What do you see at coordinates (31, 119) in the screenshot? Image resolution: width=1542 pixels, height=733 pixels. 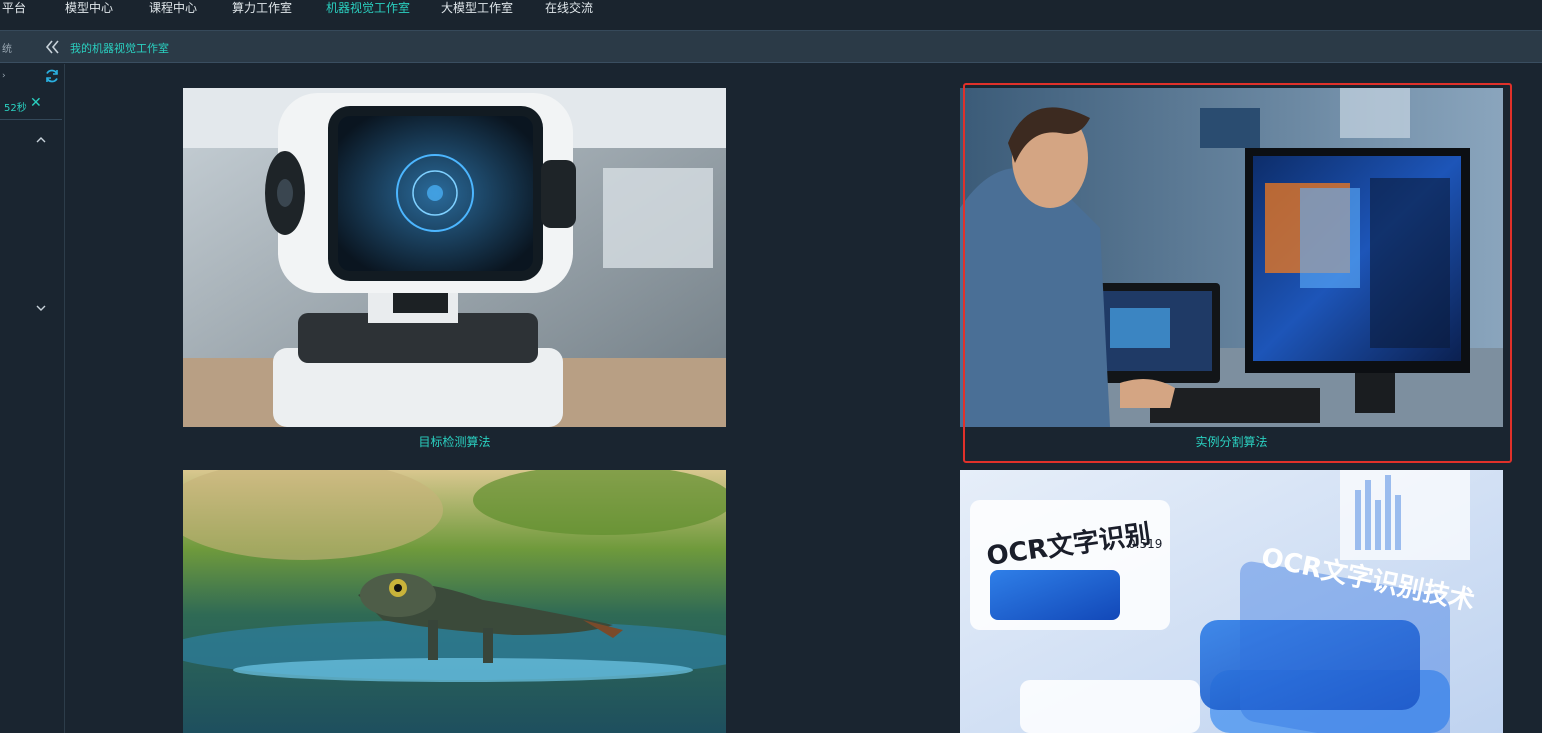 I see `divider` at bounding box center [31, 119].